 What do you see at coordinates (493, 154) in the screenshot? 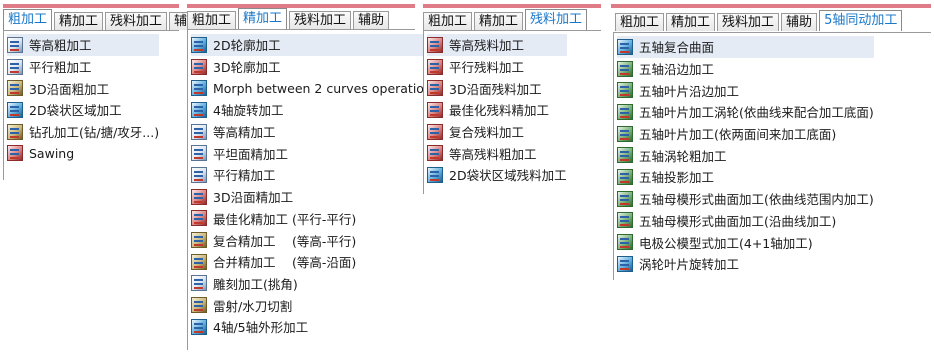
I see `operation-label: 等高残料粗加工` at bounding box center [493, 154].